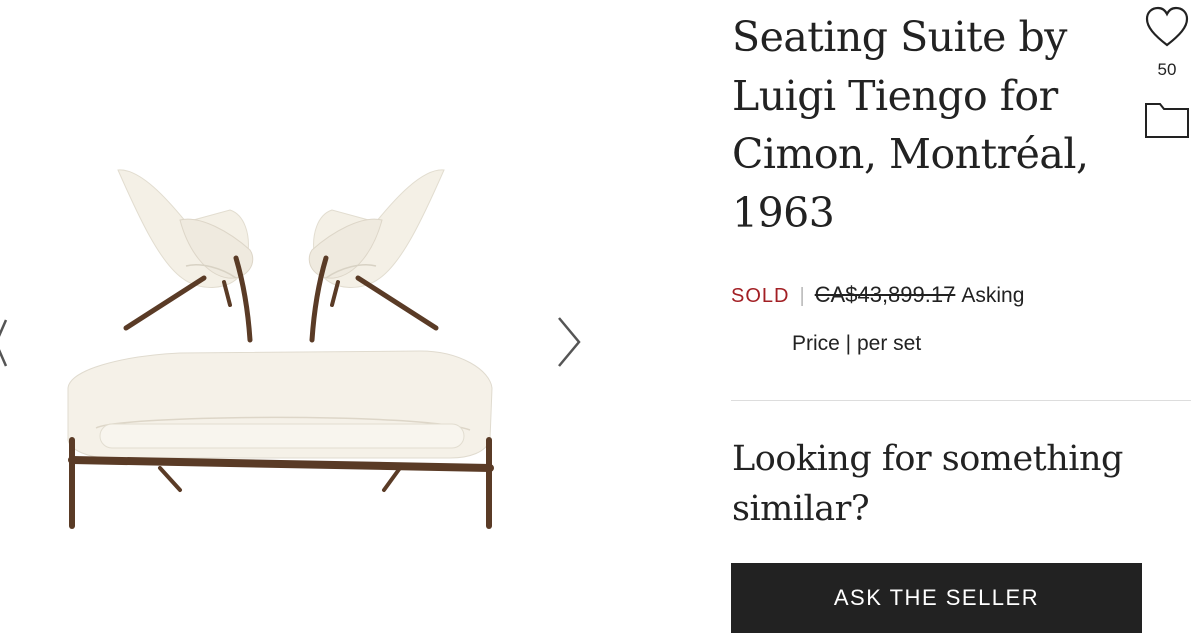 This screenshot has width=1193, height=639. Describe the element at coordinates (760, 296) in the screenshot. I see `sold-badge: SOLD` at that location.